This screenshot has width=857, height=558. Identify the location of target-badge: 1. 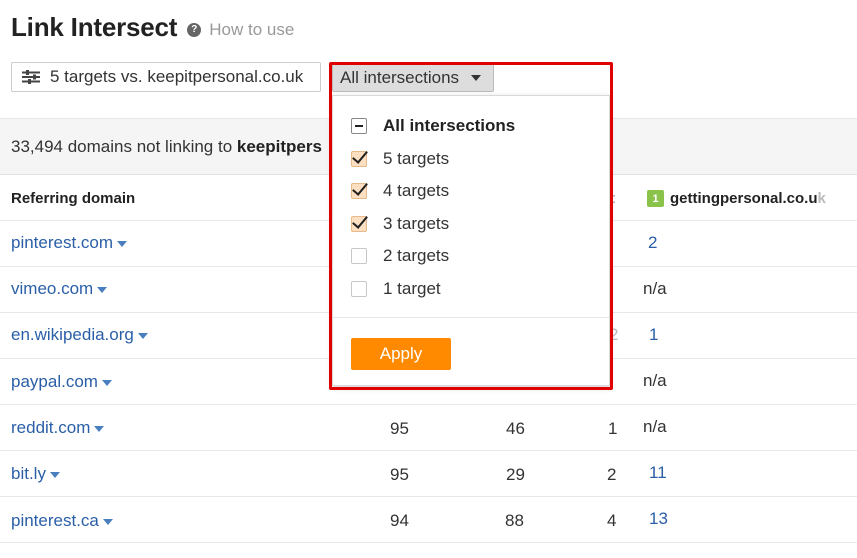
(655, 198).